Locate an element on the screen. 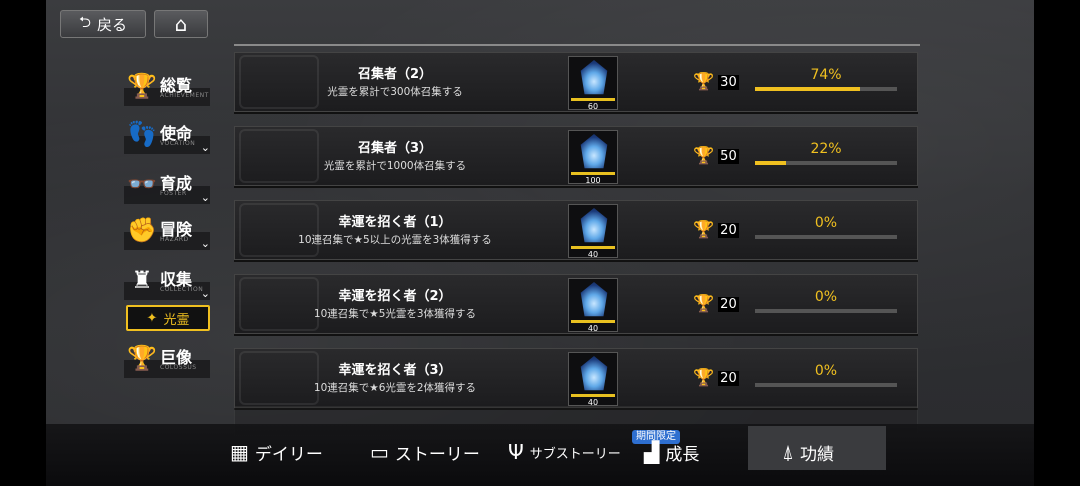 The image size is (1080, 486). achievement-points: 🏆 50 is located at coordinates (716, 156).